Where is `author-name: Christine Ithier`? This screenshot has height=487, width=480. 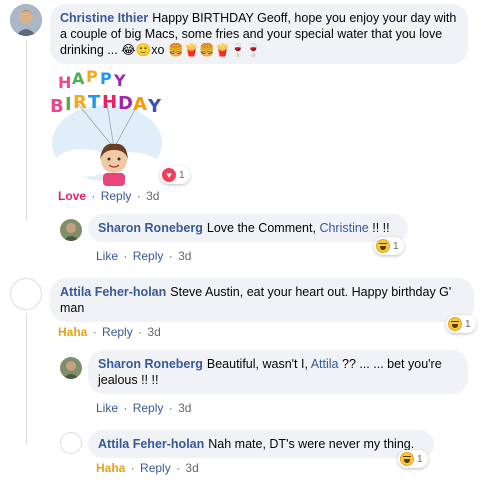 author-name: Christine Ithier is located at coordinates (104, 18).